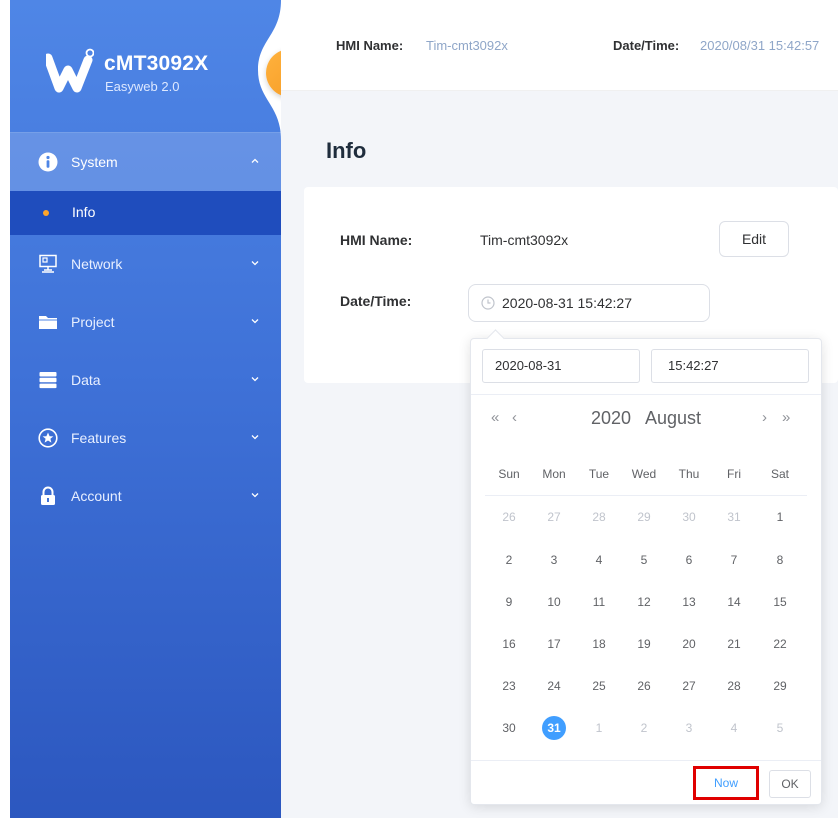 The height and width of the screenshot is (818, 838). I want to click on next-year-button: », so click(786, 417).